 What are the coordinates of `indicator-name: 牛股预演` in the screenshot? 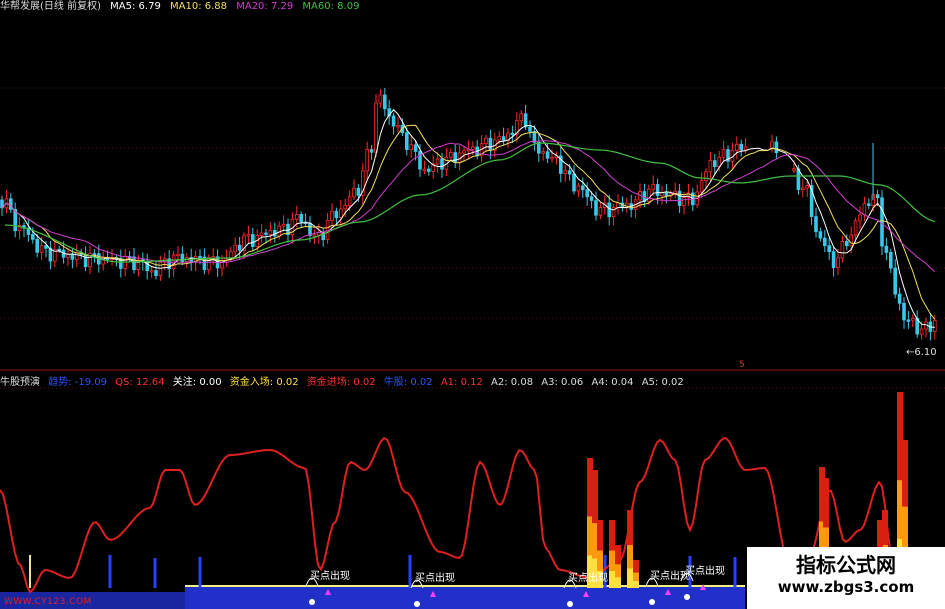 It's located at (20, 382).